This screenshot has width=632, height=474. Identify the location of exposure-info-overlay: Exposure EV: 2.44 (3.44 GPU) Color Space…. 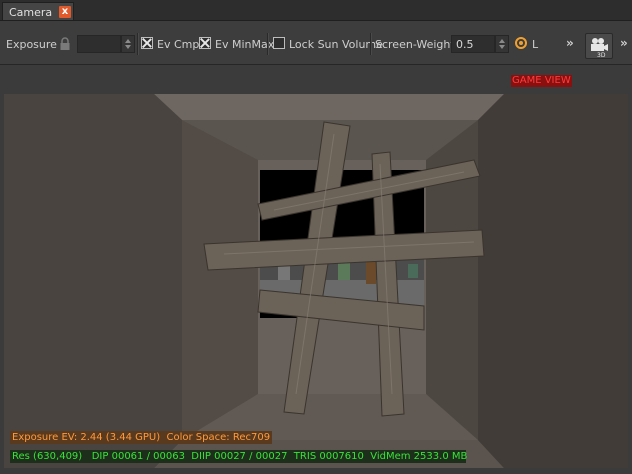
(141, 437).